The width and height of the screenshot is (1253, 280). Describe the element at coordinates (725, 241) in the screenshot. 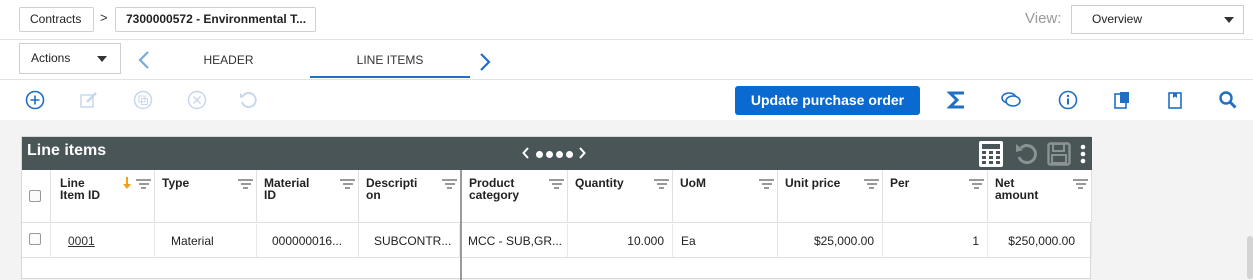

I see `uom-cell: Ea` at that location.